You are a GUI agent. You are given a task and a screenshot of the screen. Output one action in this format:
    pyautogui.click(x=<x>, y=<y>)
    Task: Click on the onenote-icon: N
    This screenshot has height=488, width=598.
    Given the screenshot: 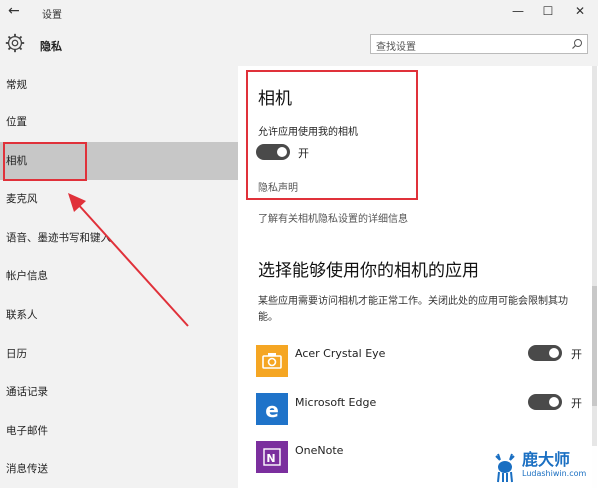 What is the action you would take?
    pyautogui.click(x=272, y=457)
    